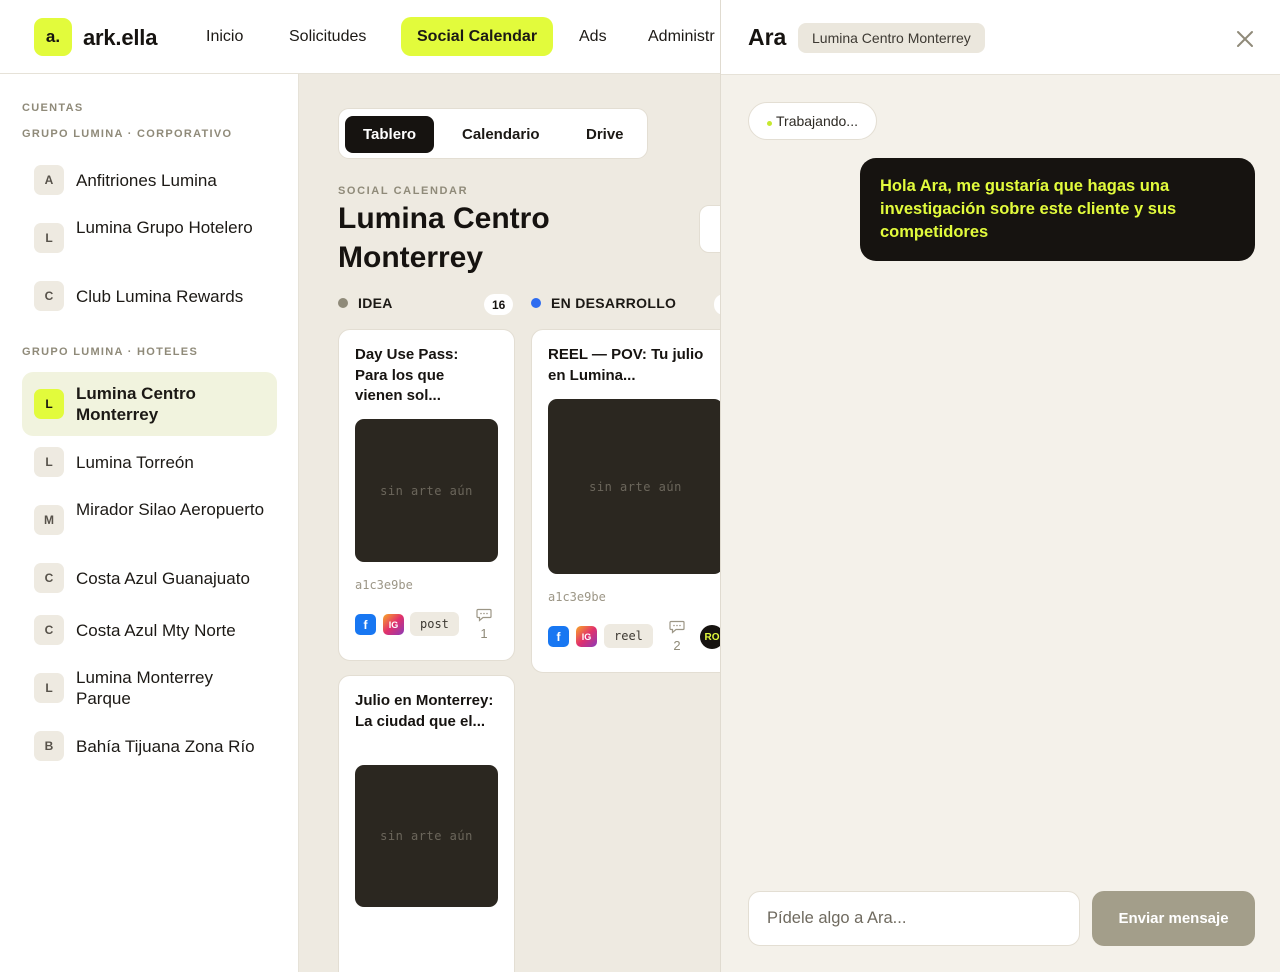 Image resolution: width=1280 pixels, height=972 pixels. I want to click on column-label: IDEA, so click(375, 303).